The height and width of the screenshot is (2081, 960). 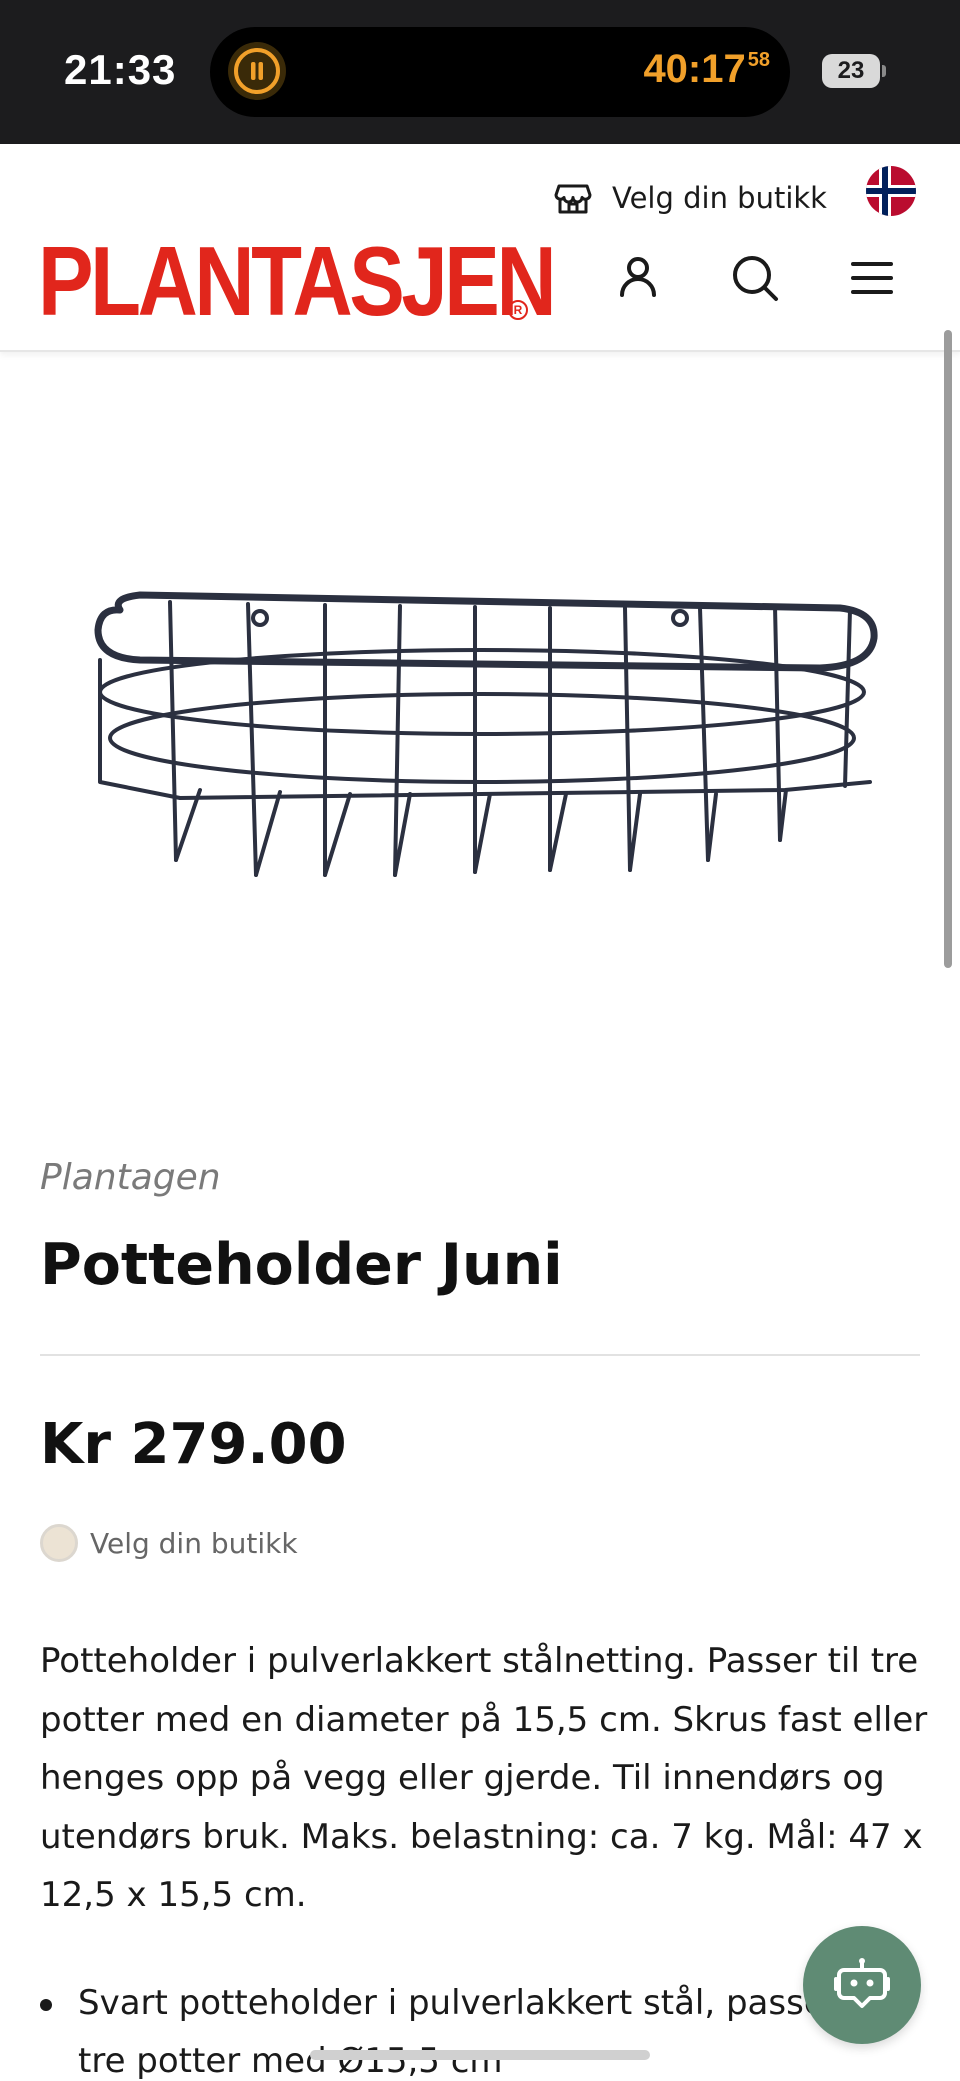 What do you see at coordinates (297, 281) in the screenshot?
I see `plantasjen-logo: PLANTASJEN` at bounding box center [297, 281].